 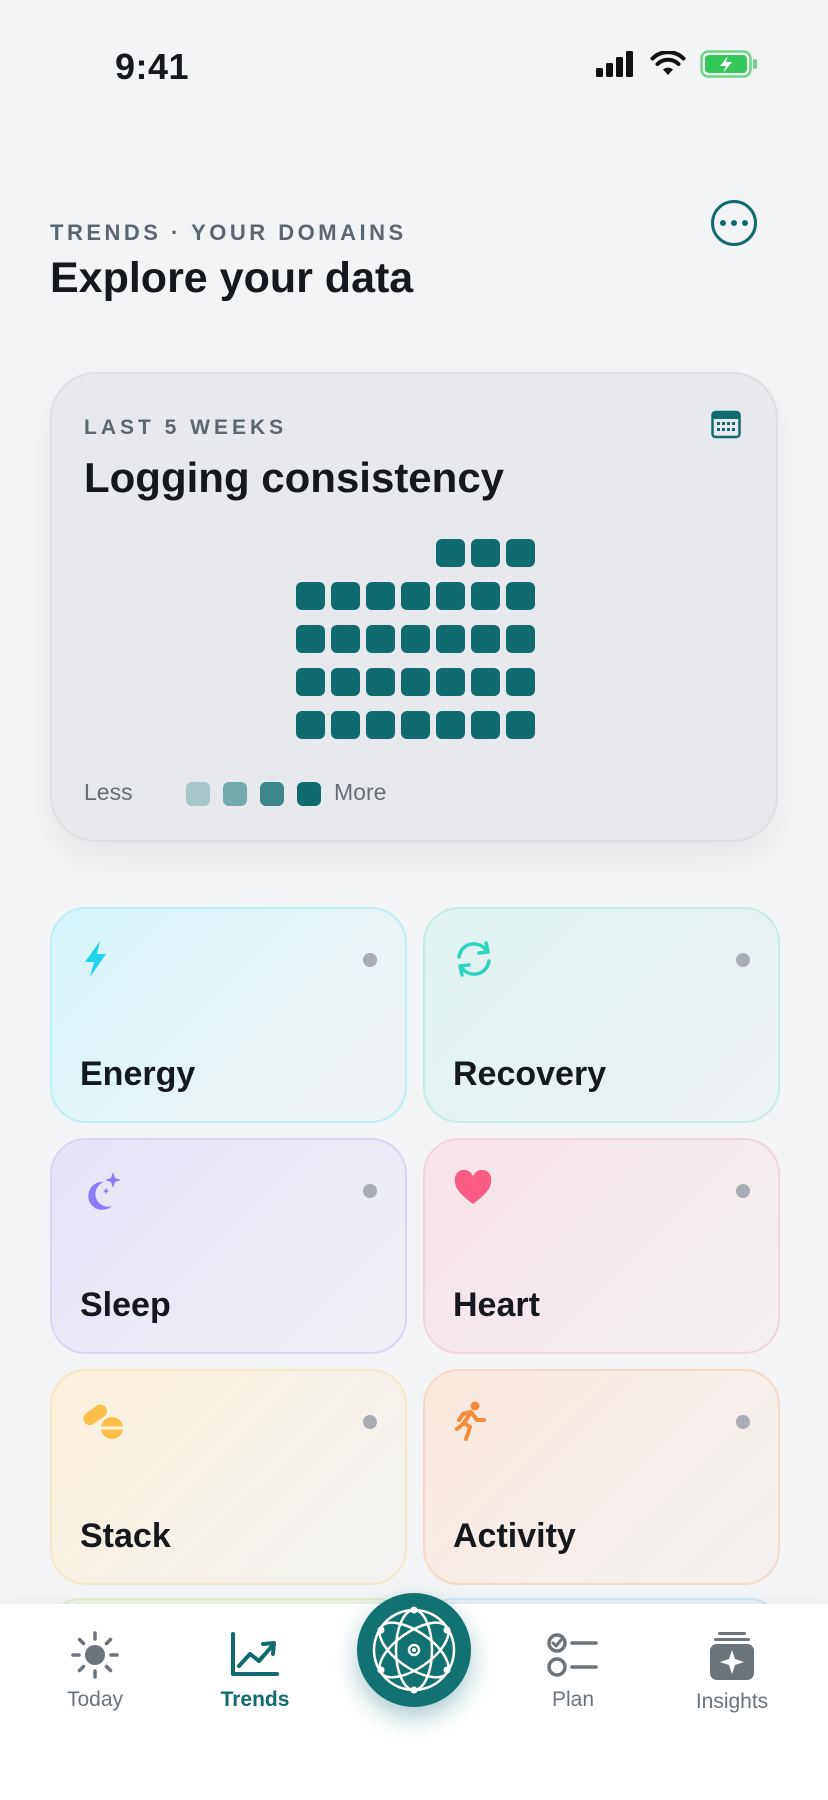 What do you see at coordinates (152, 66) in the screenshot?
I see `status-time: 9:41` at bounding box center [152, 66].